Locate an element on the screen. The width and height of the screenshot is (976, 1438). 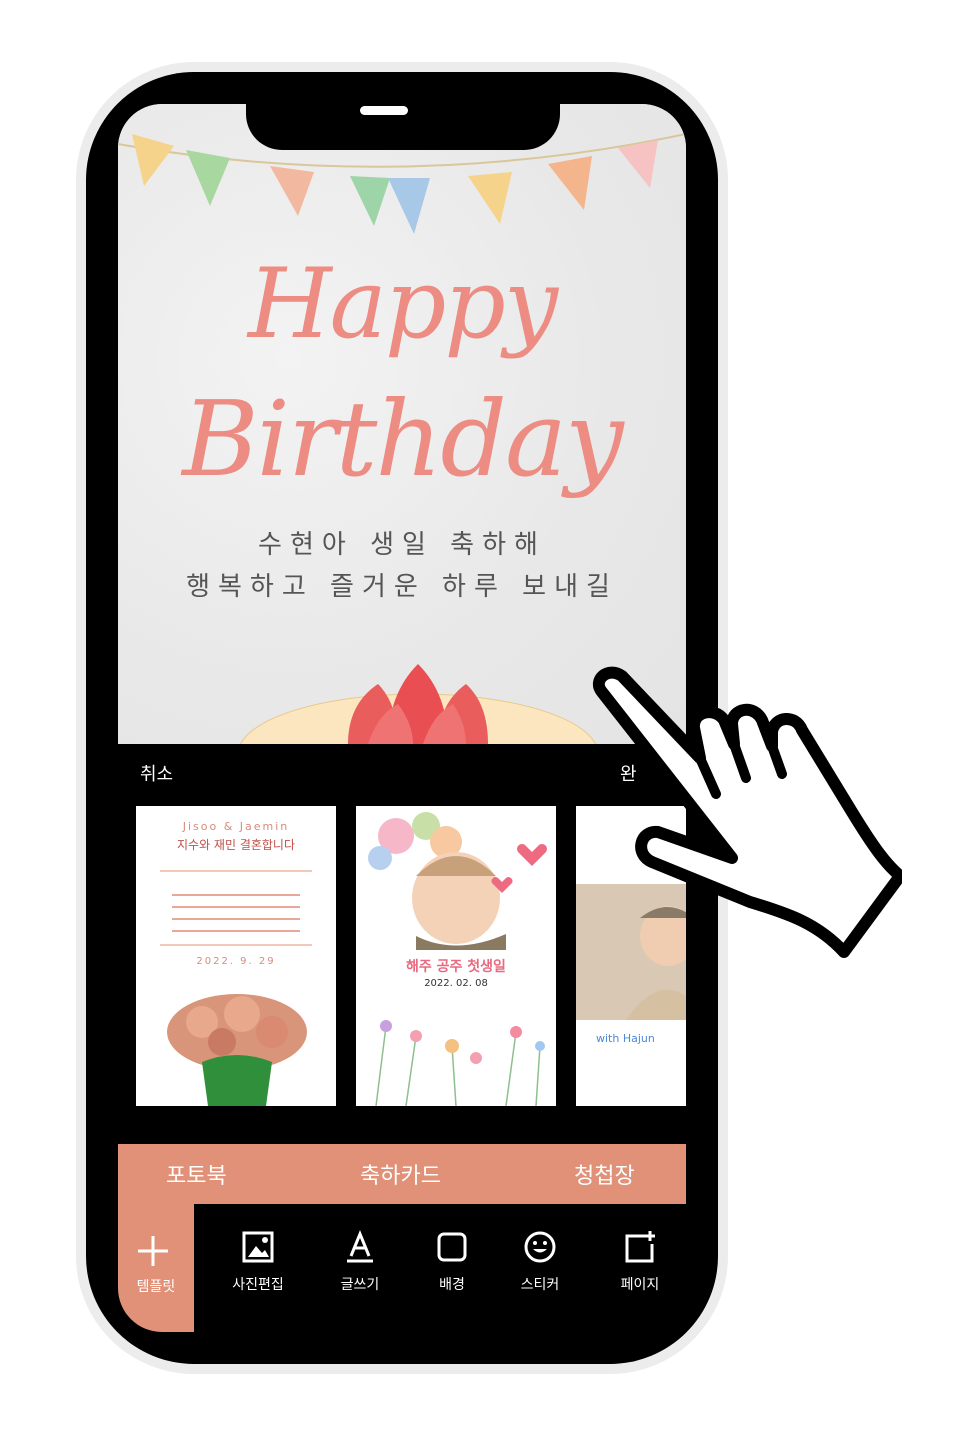
card-title-birthday: Birthday is located at coordinates (403, 439).